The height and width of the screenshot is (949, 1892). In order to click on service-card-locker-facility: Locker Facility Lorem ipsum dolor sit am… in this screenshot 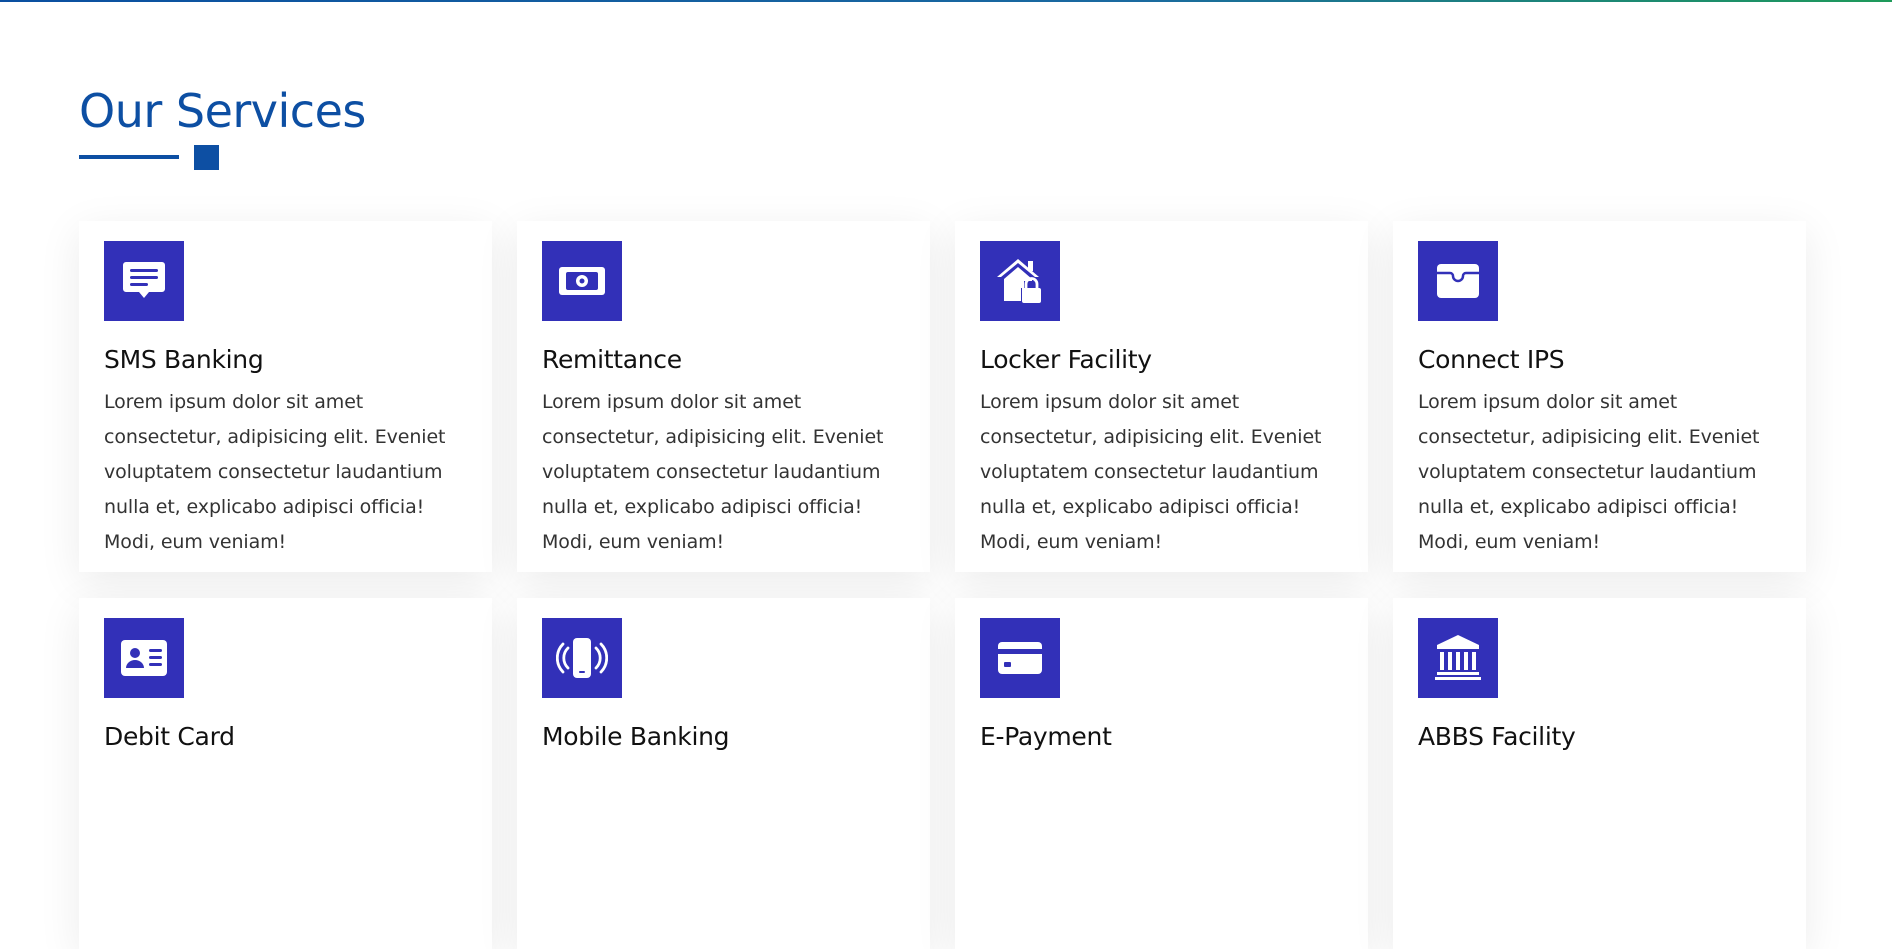, I will do `click(1161, 396)`.